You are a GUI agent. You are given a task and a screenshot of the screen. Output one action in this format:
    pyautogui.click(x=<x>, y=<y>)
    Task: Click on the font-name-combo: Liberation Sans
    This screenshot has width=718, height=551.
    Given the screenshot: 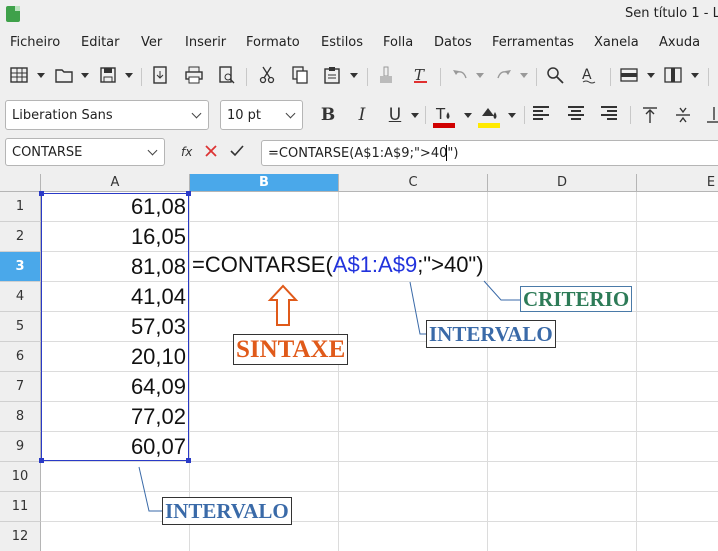 What is the action you would take?
    pyautogui.click(x=107, y=115)
    